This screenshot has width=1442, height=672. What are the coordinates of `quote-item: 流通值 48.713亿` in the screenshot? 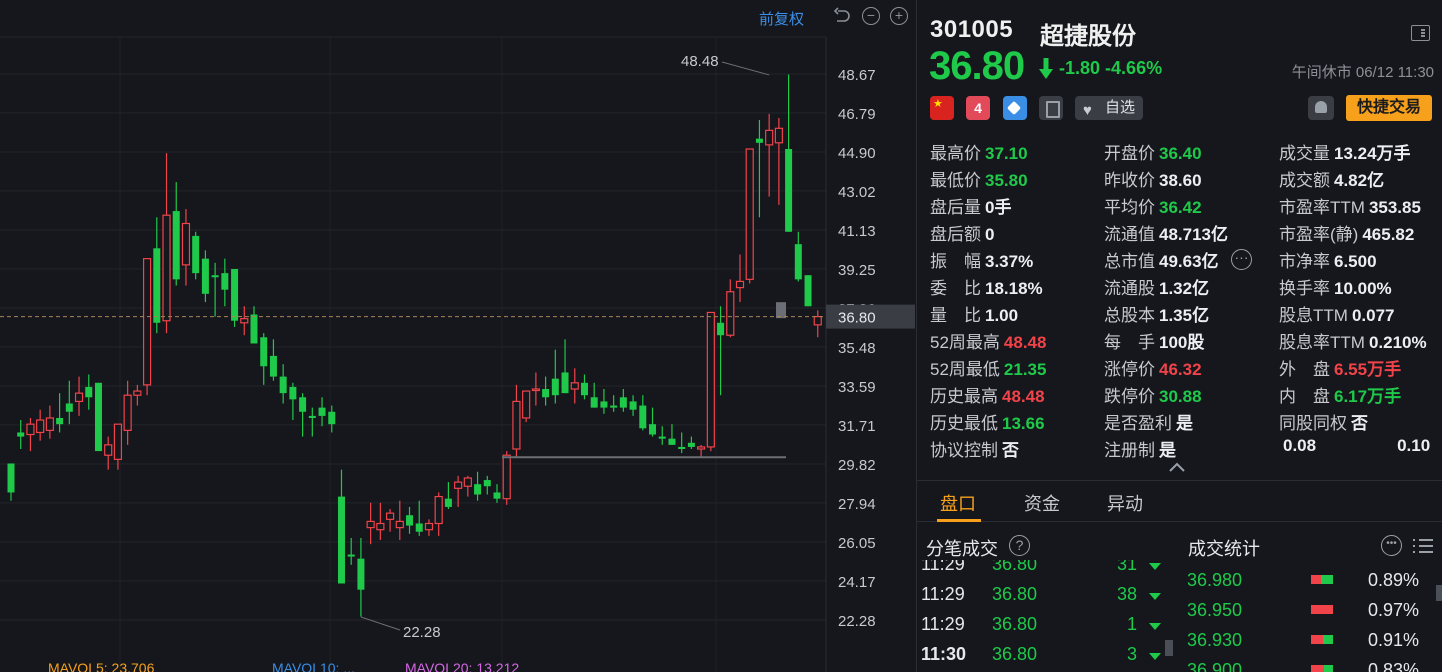 It's located at (1166, 232).